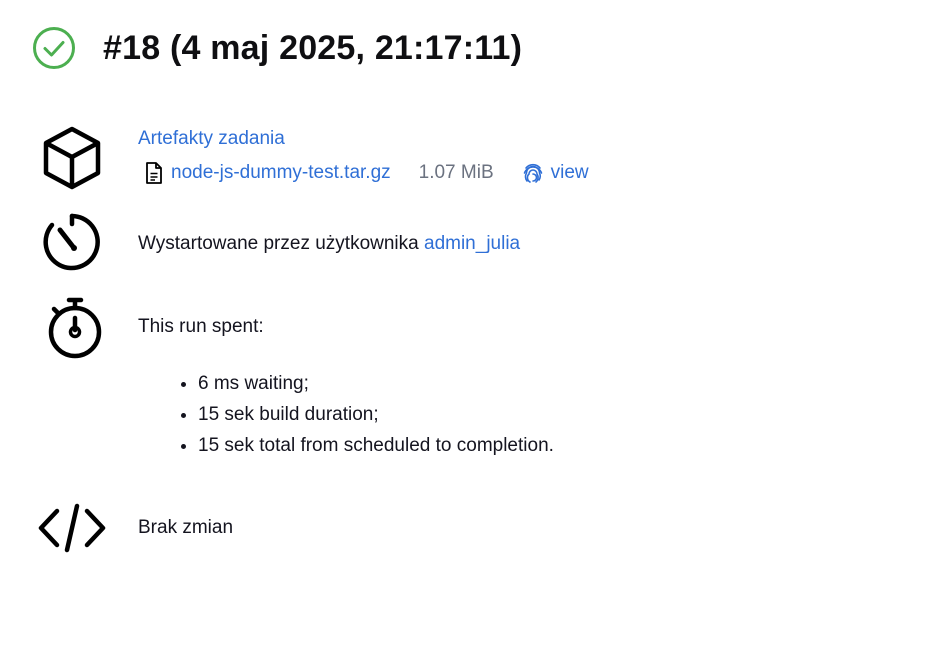  I want to click on fingerprint-icon, so click(533, 173).